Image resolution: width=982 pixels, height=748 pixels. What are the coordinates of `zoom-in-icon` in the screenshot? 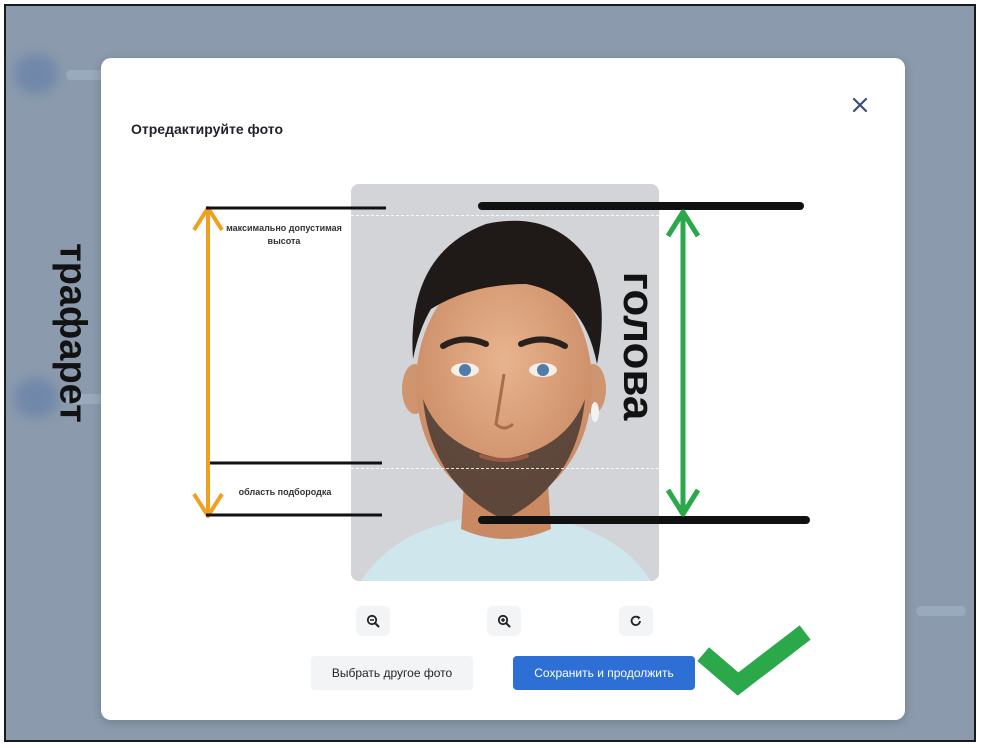 It's located at (504, 621).